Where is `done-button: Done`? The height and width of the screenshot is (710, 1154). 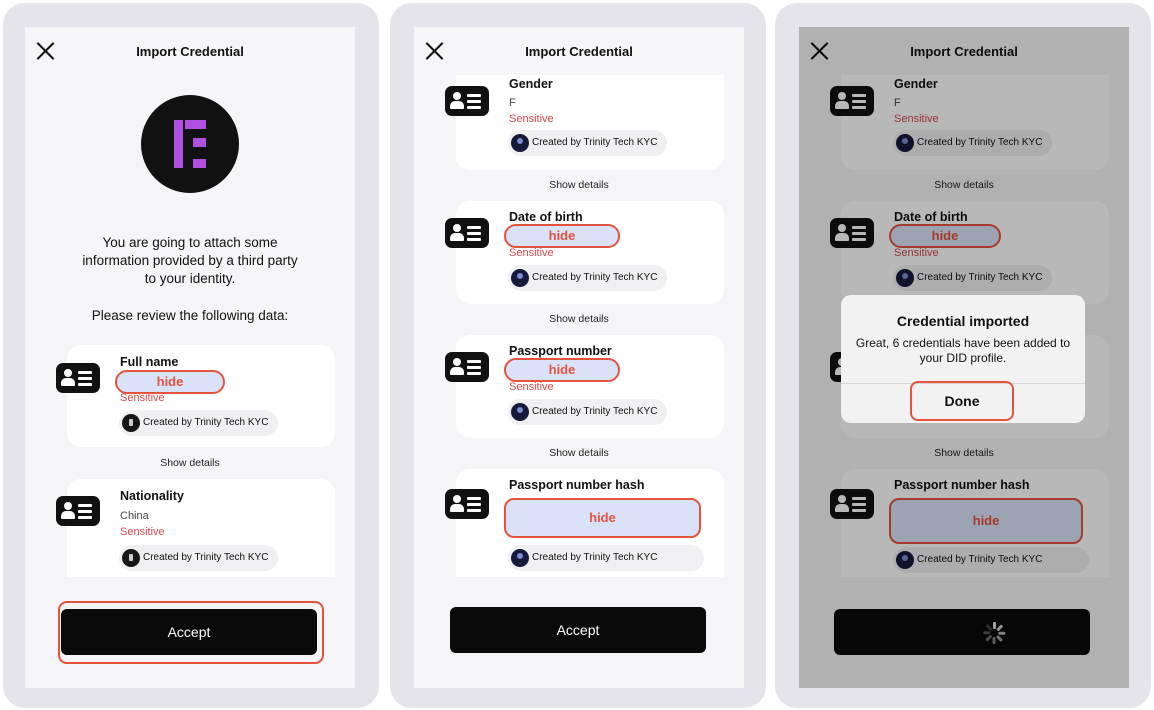
done-button: Done is located at coordinates (962, 401).